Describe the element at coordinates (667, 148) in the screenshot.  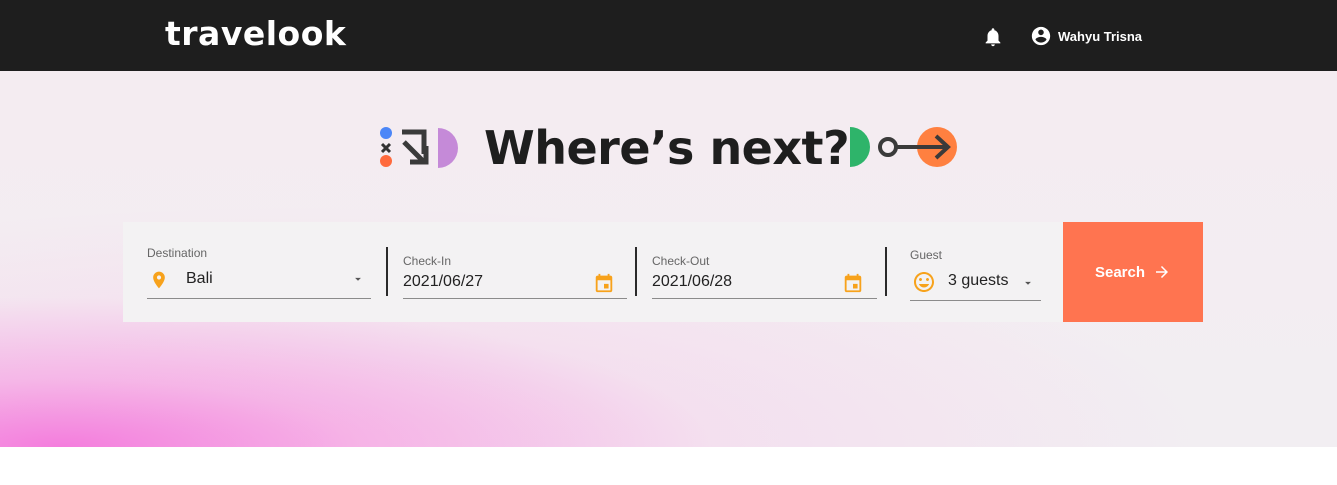
I see `page-headline: Where’s next?` at that location.